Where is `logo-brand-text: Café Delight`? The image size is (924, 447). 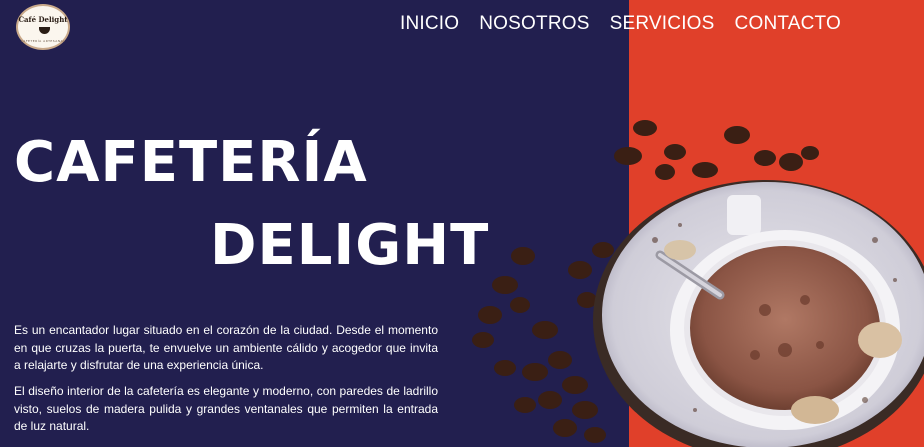
logo-brand-text: Café Delight is located at coordinates (43, 19).